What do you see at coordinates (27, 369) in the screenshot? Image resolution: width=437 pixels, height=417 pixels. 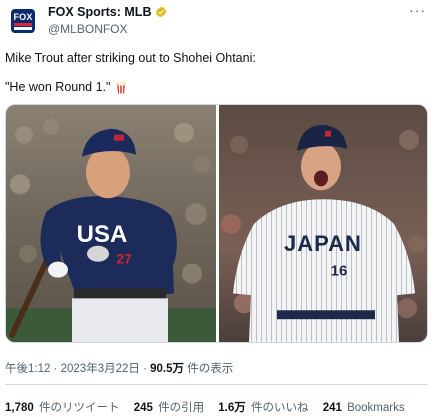 I see `tweet-time: 午後1:12` at bounding box center [27, 369].